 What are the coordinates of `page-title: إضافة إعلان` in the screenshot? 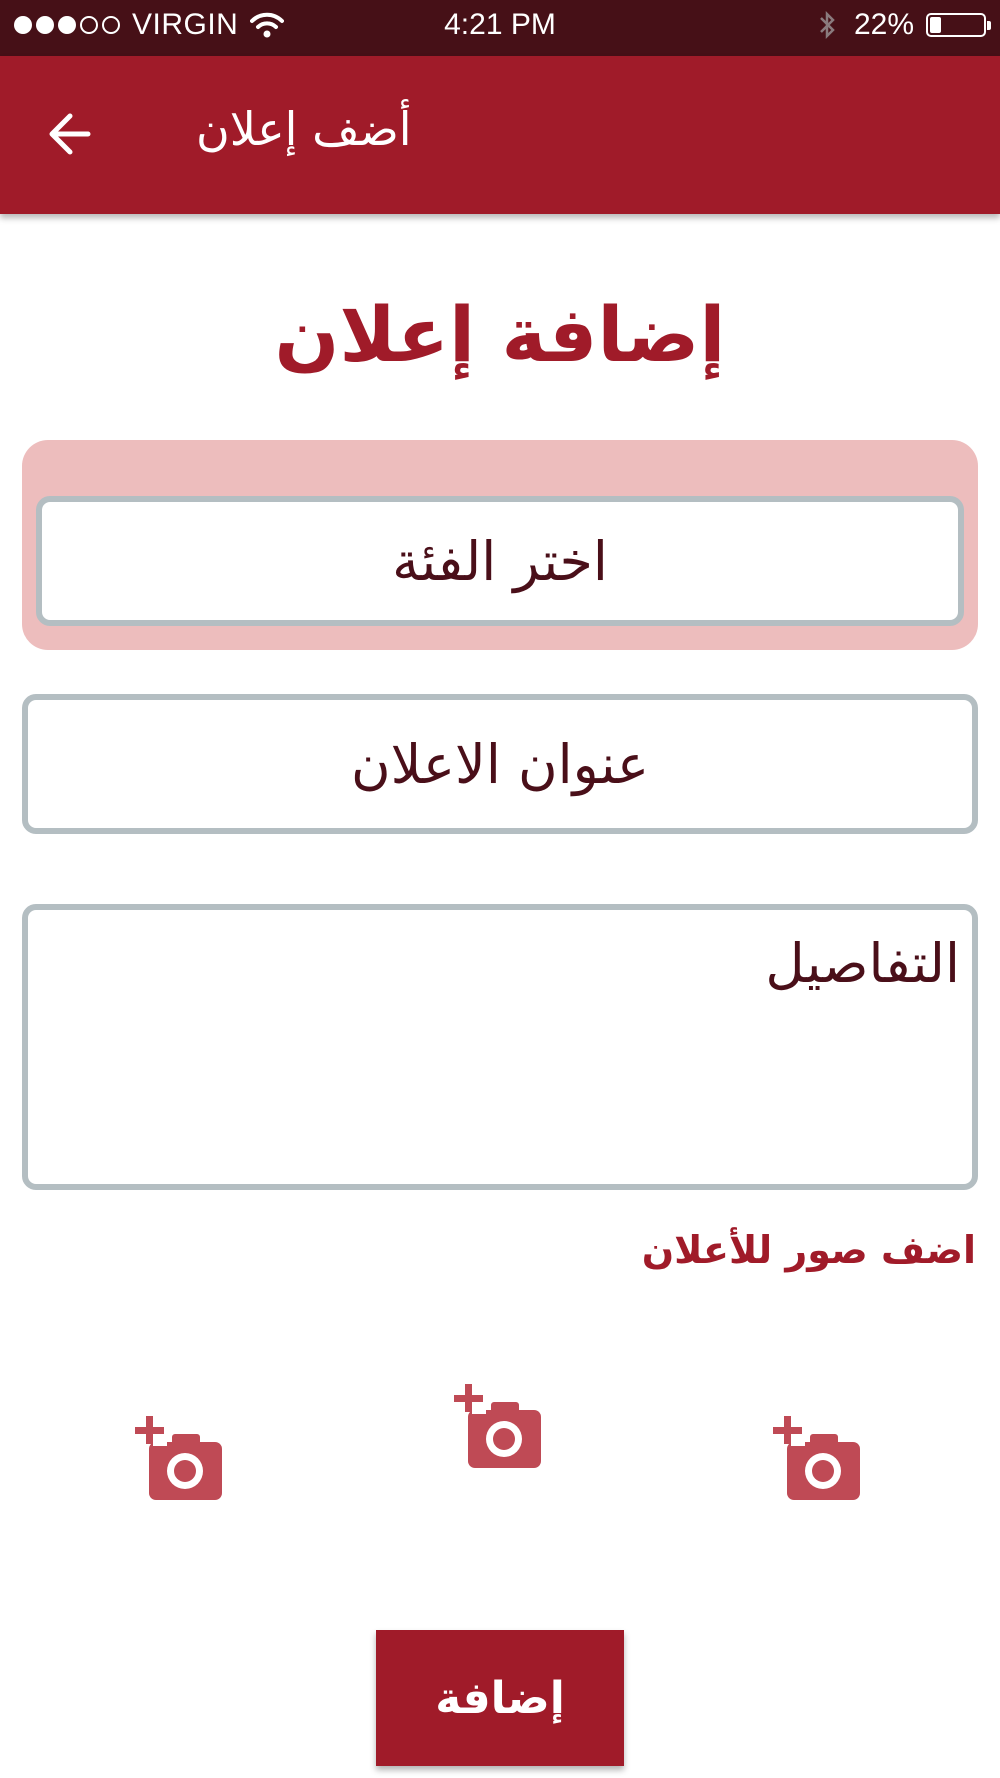 It's located at (500, 334).